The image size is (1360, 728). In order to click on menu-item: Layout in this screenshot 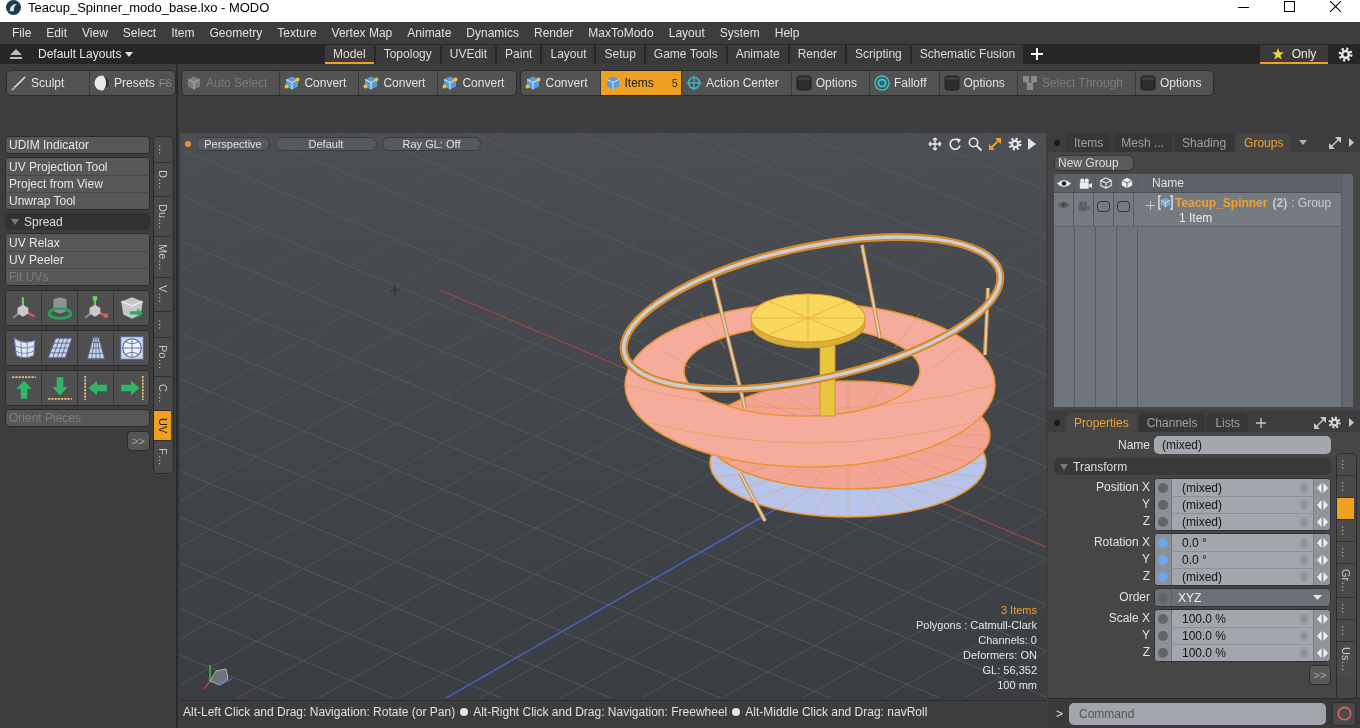, I will do `click(686, 33)`.